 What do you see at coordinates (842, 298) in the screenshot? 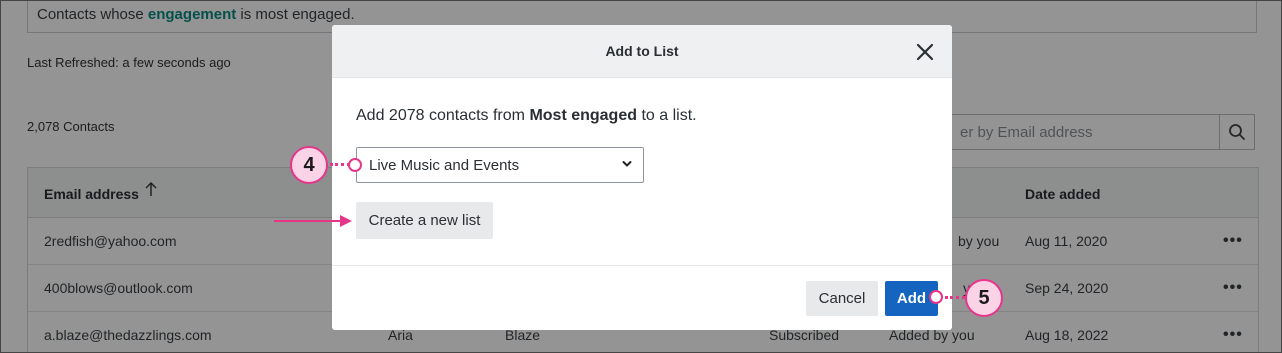
I see `cancel-button: Cancel` at bounding box center [842, 298].